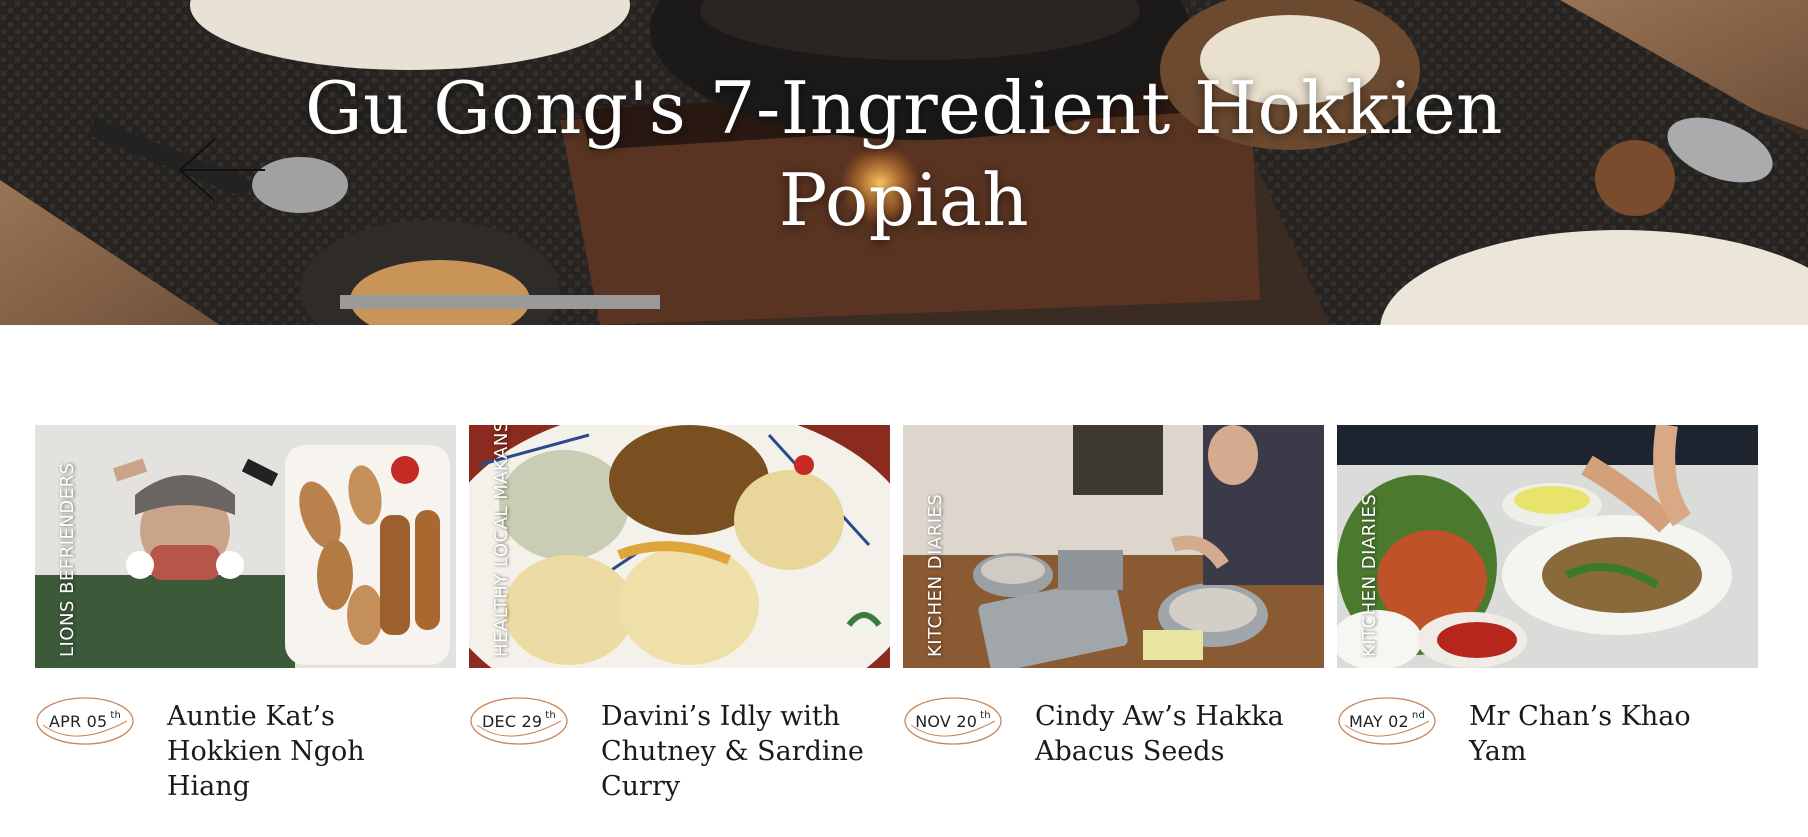 This screenshot has width=1808, height=837. What do you see at coordinates (512, 721) in the screenshot?
I see `post-date: DEC 29` at bounding box center [512, 721].